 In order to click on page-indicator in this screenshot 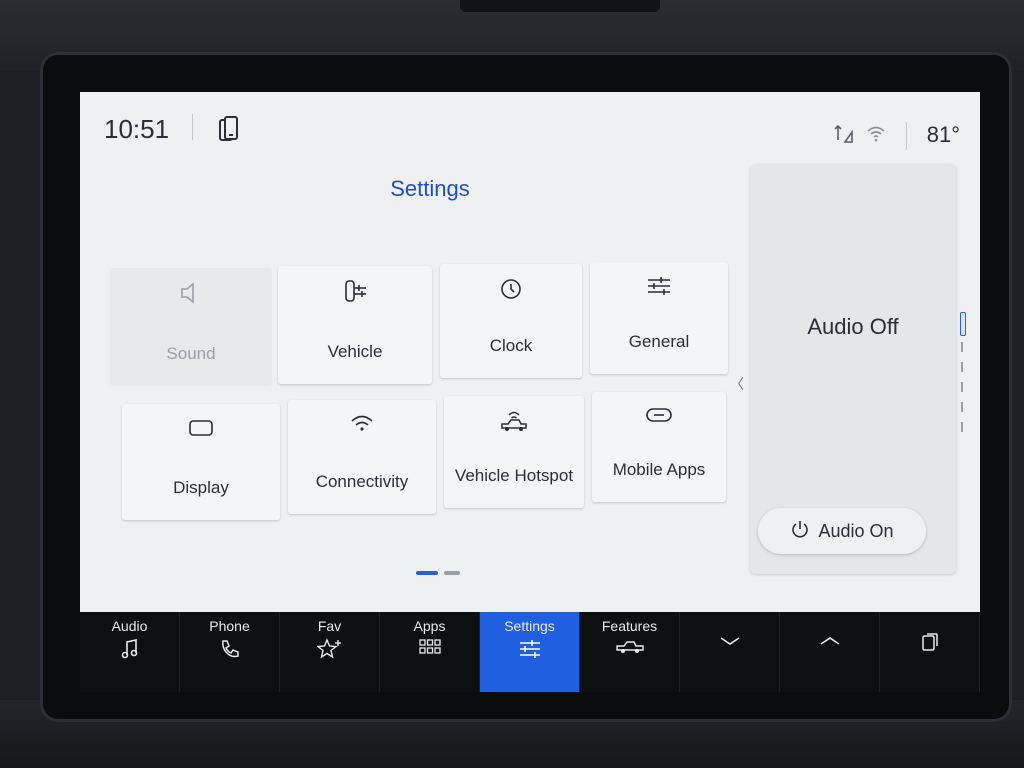, I will do `click(441, 571)`.